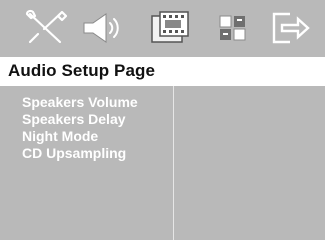 The width and height of the screenshot is (325, 240). Describe the element at coordinates (103, 28) in the screenshot. I see `speaker-audio-icon` at that location.